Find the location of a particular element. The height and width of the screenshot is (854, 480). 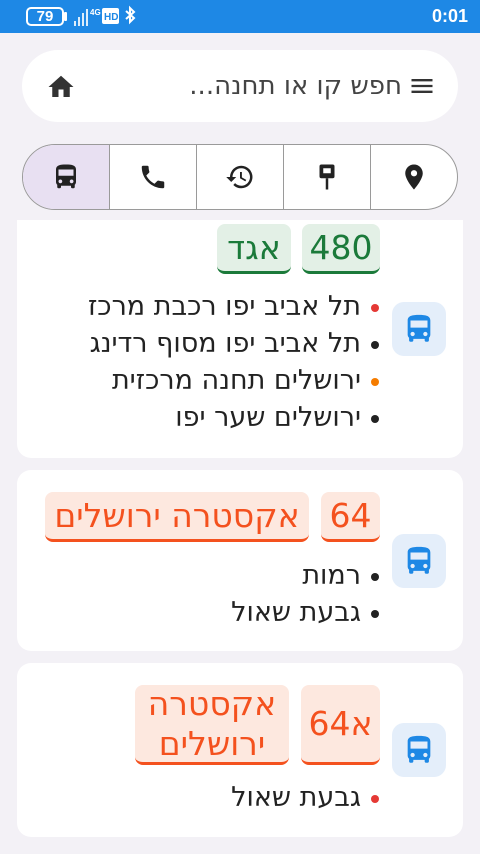

search-input is located at coordinates (252, 86).